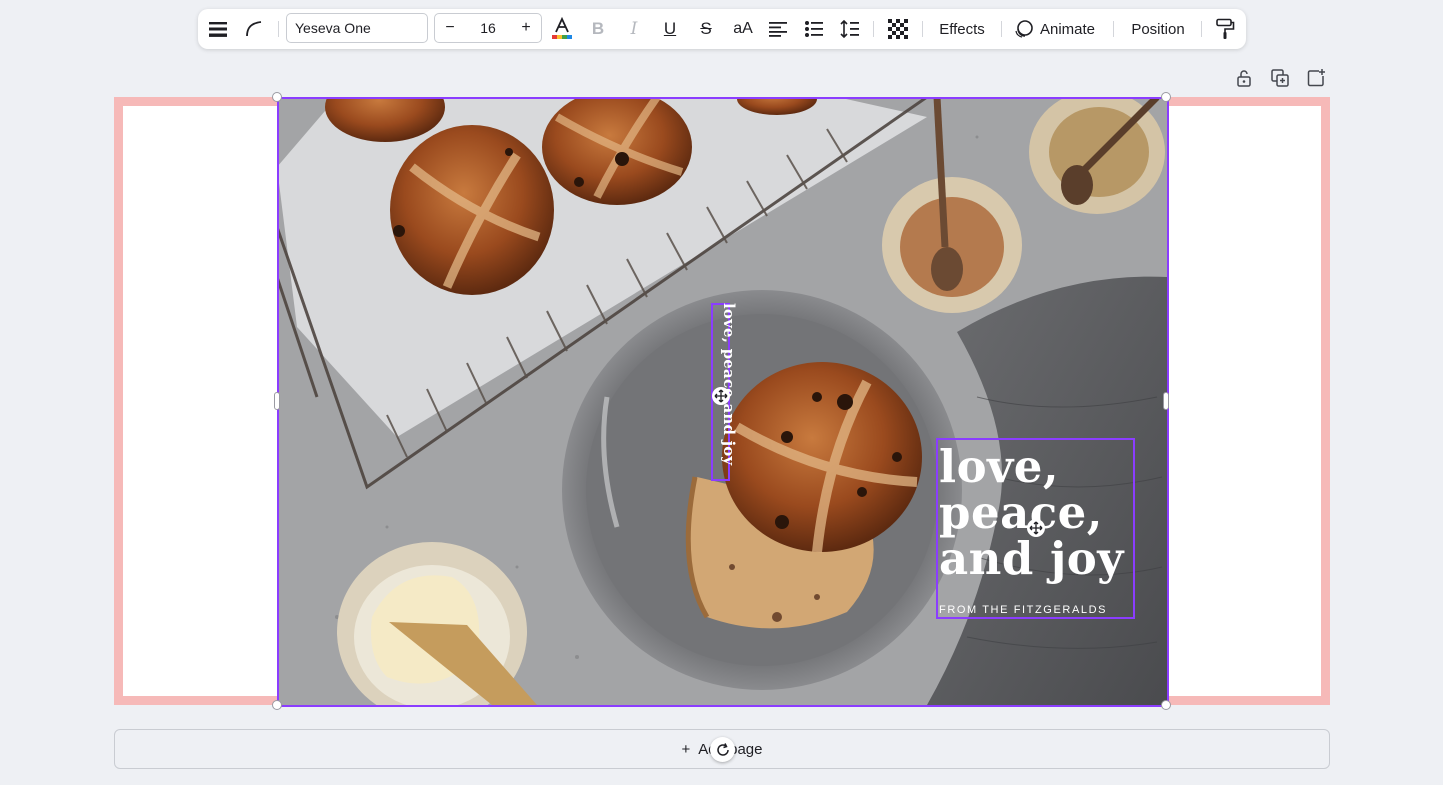  What do you see at coordinates (999, 466) in the screenshot?
I see `headline-line-1: love,` at bounding box center [999, 466].